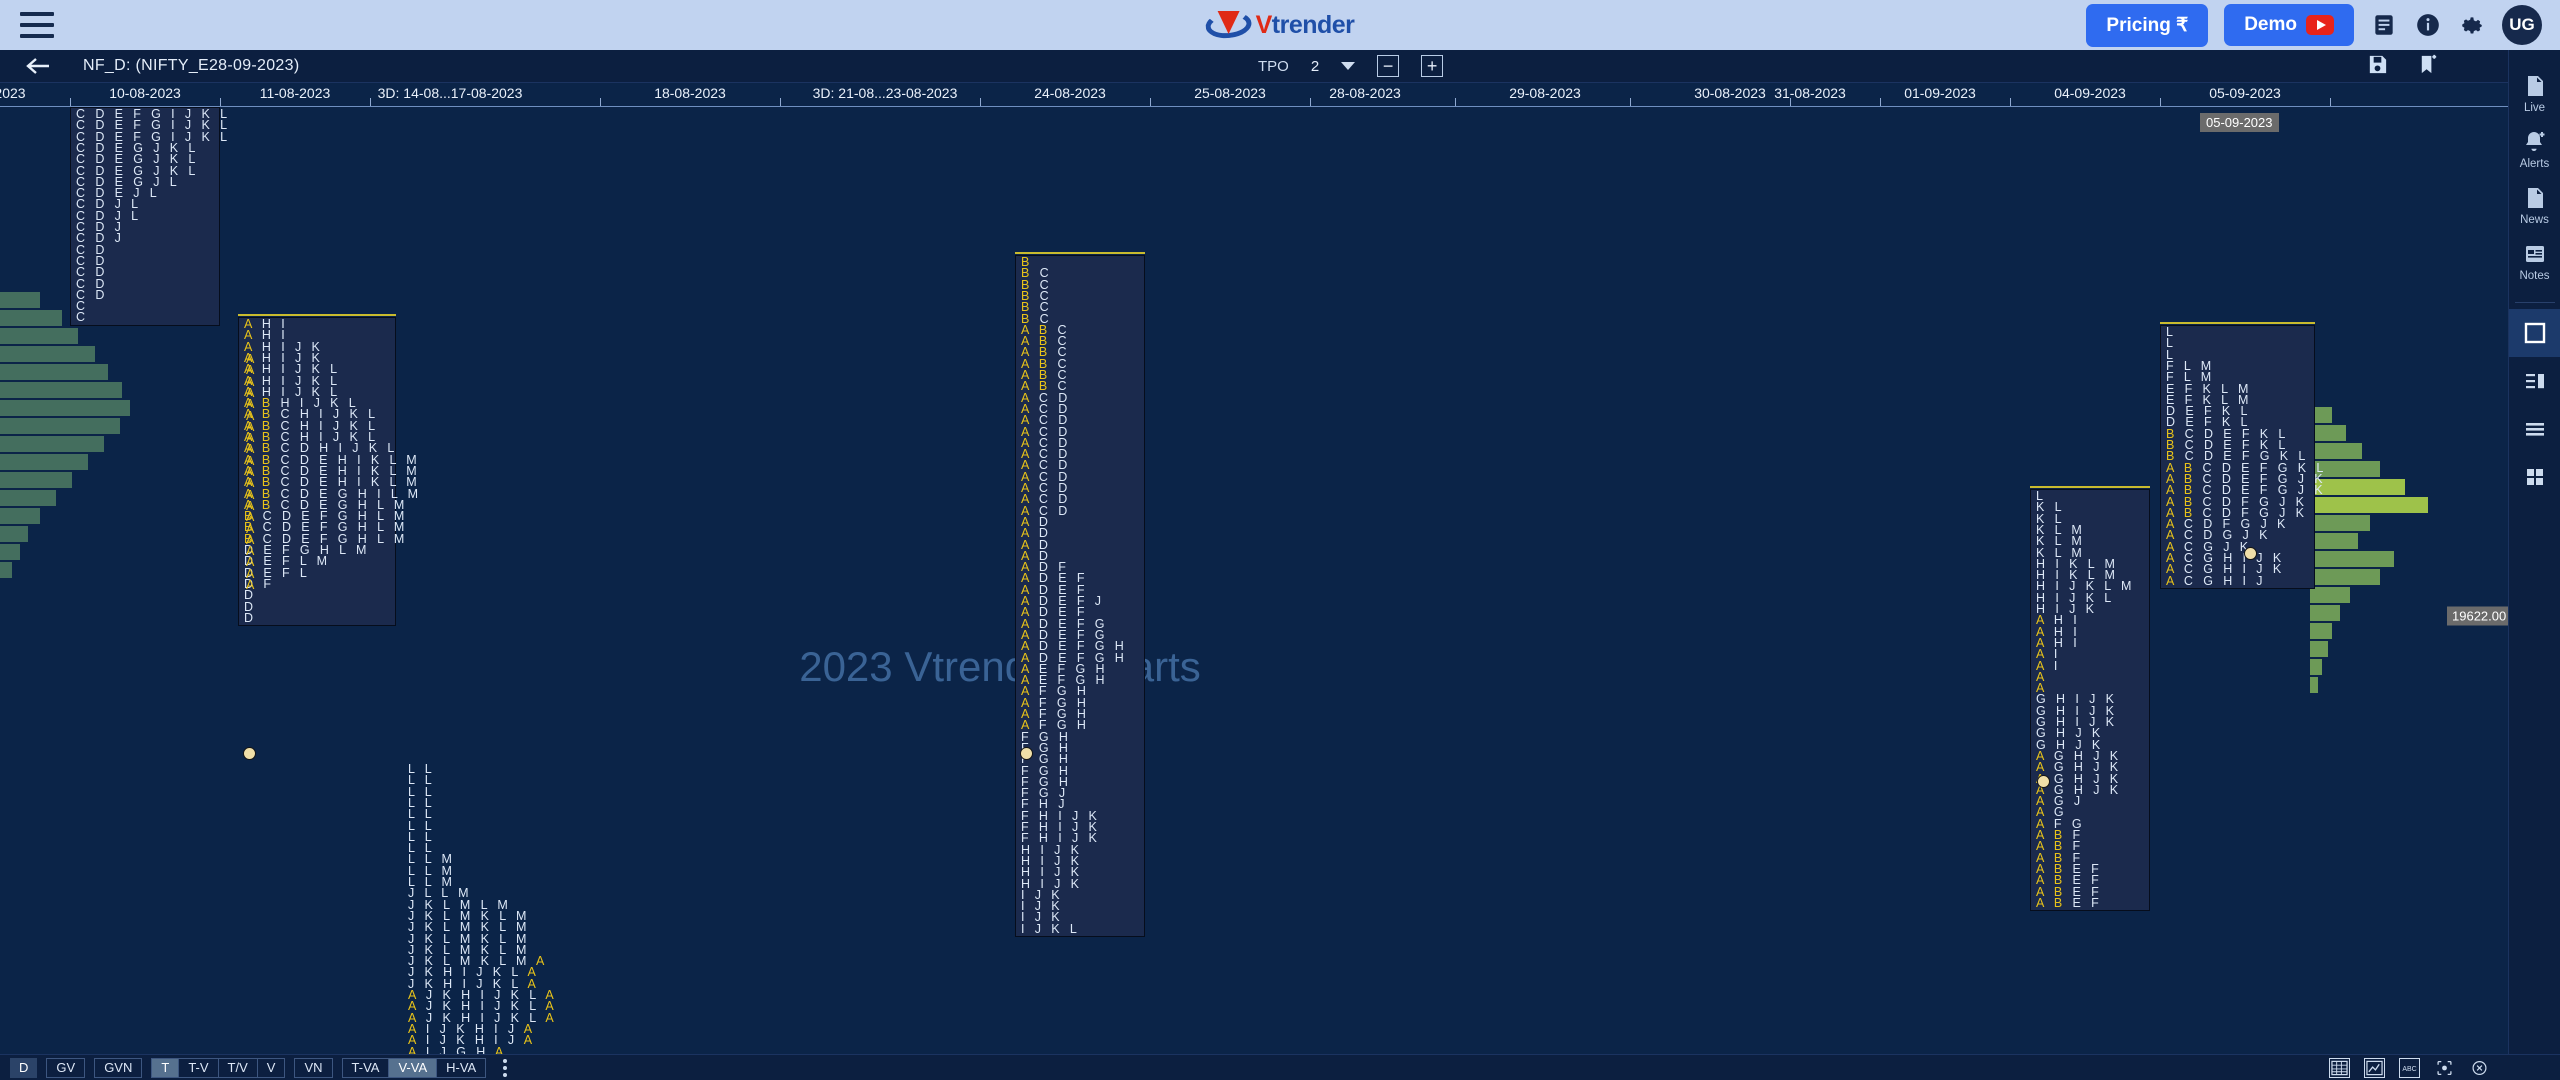 Image resolution: width=2560 pixels, height=1080 pixels. I want to click on bottom-toolbar-button-t-va: T-VA, so click(365, 1067).